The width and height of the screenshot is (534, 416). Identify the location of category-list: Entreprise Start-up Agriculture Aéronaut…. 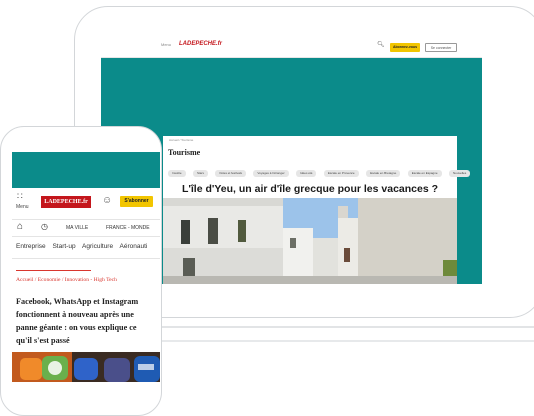
(84, 246).